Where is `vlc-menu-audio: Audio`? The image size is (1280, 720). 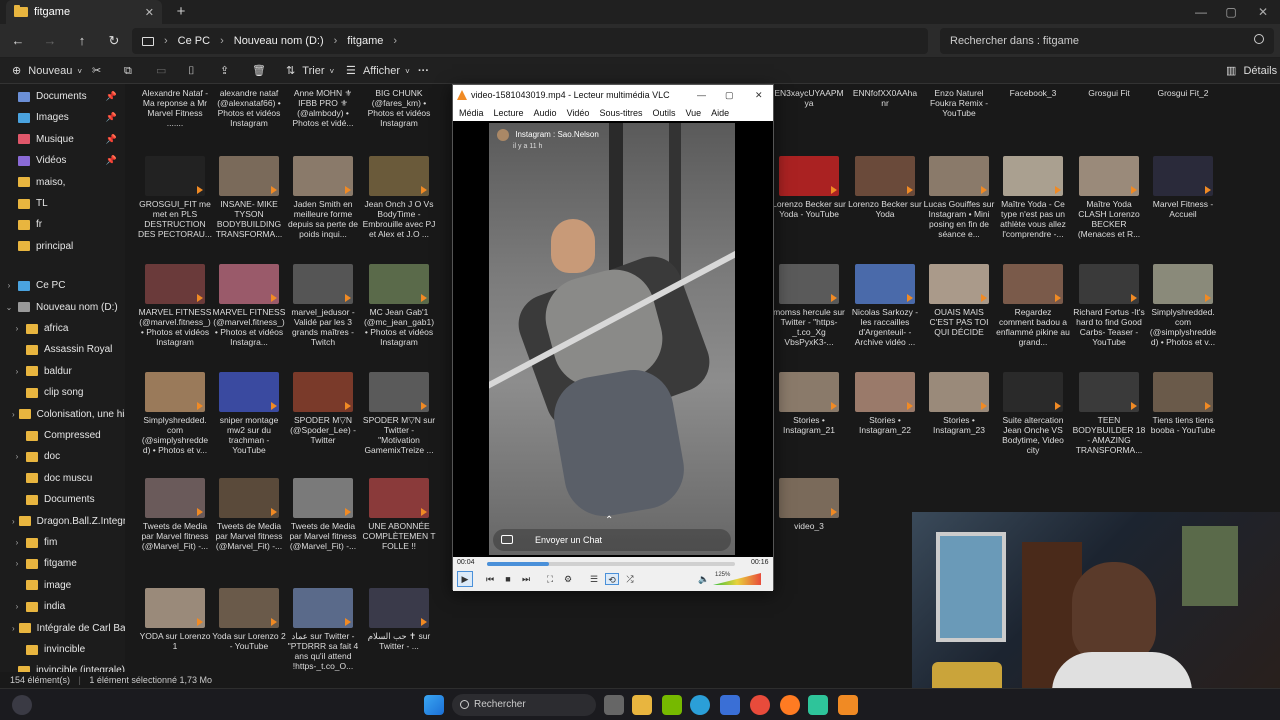 vlc-menu-audio: Audio is located at coordinates (545, 113).